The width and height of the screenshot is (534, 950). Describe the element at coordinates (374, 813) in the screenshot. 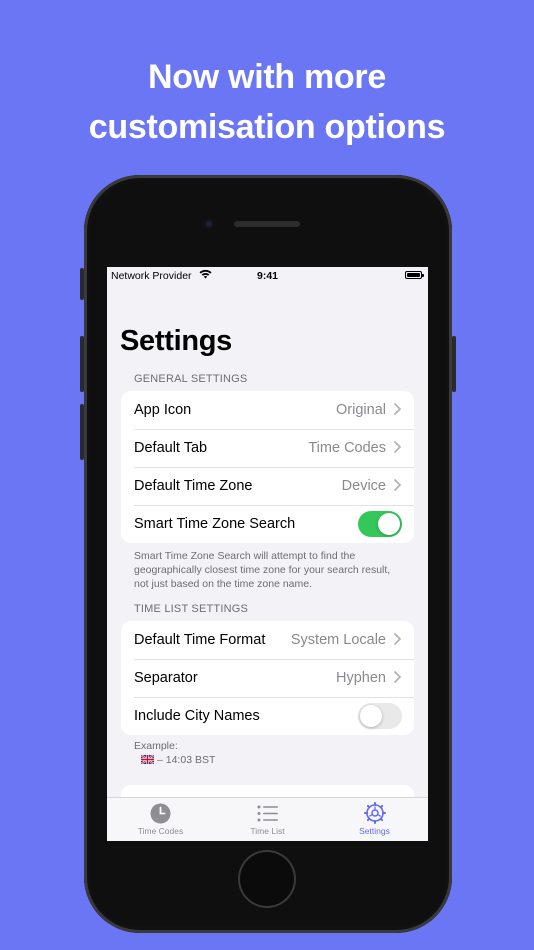

I see `gear-icon` at that location.